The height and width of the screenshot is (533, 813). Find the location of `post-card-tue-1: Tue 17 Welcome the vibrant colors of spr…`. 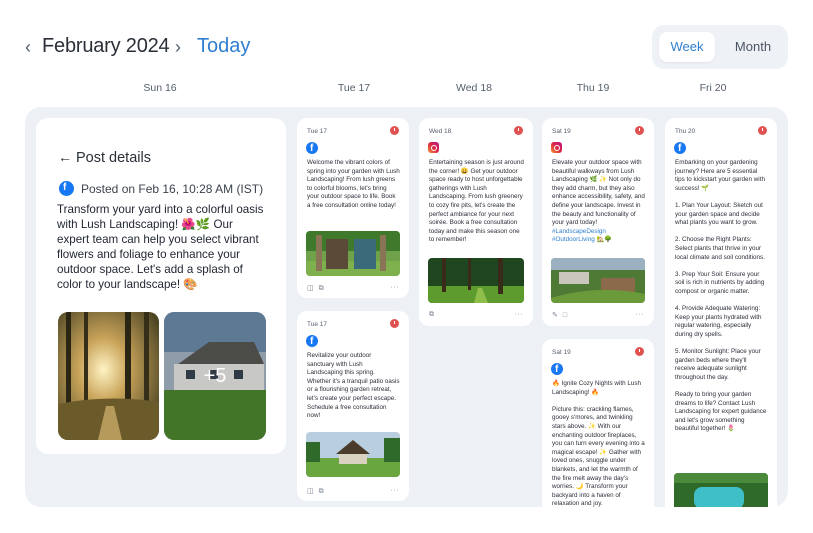

post-card-tue-1: Tue 17 Welcome the vibrant colors of spr… is located at coordinates (353, 208).